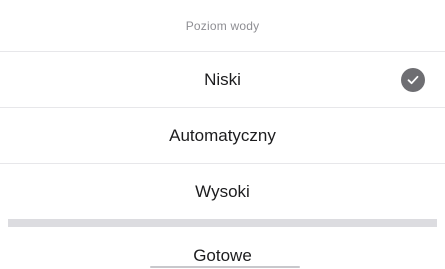 This screenshot has width=445, height=269. I want to click on section-divider, so click(222, 223).